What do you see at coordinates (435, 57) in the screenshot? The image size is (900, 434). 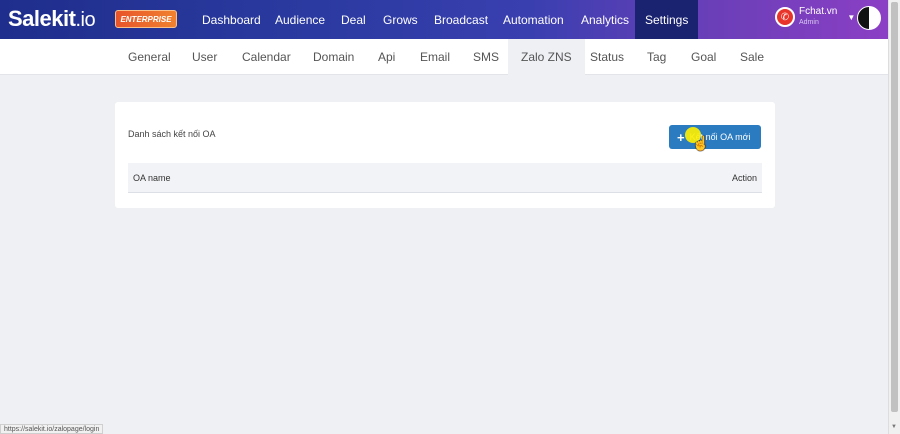 I see `subnav-email: Email` at bounding box center [435, 57].